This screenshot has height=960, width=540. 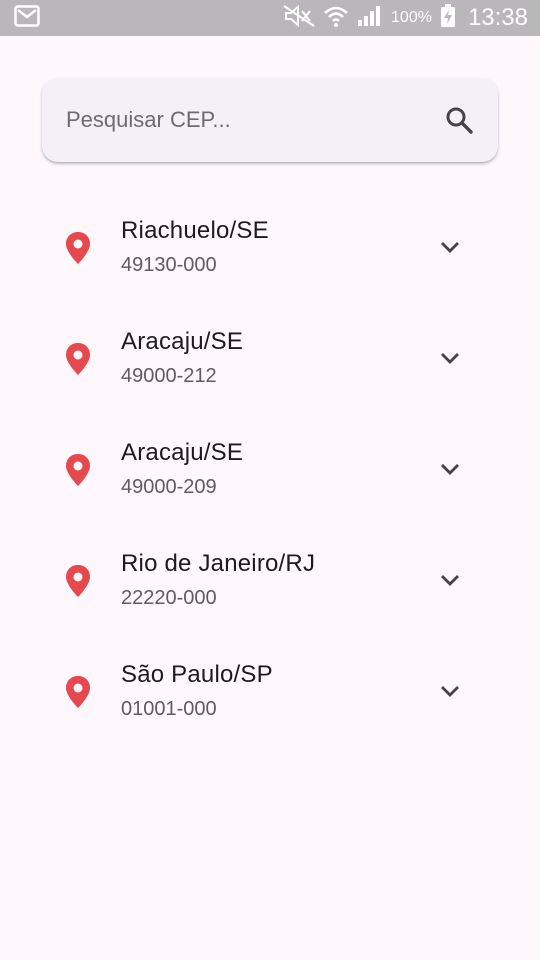 What do you see at coordinates (336, 18) in the screenshot?
I see `wifi-icon` at bounding box center [336, 18].